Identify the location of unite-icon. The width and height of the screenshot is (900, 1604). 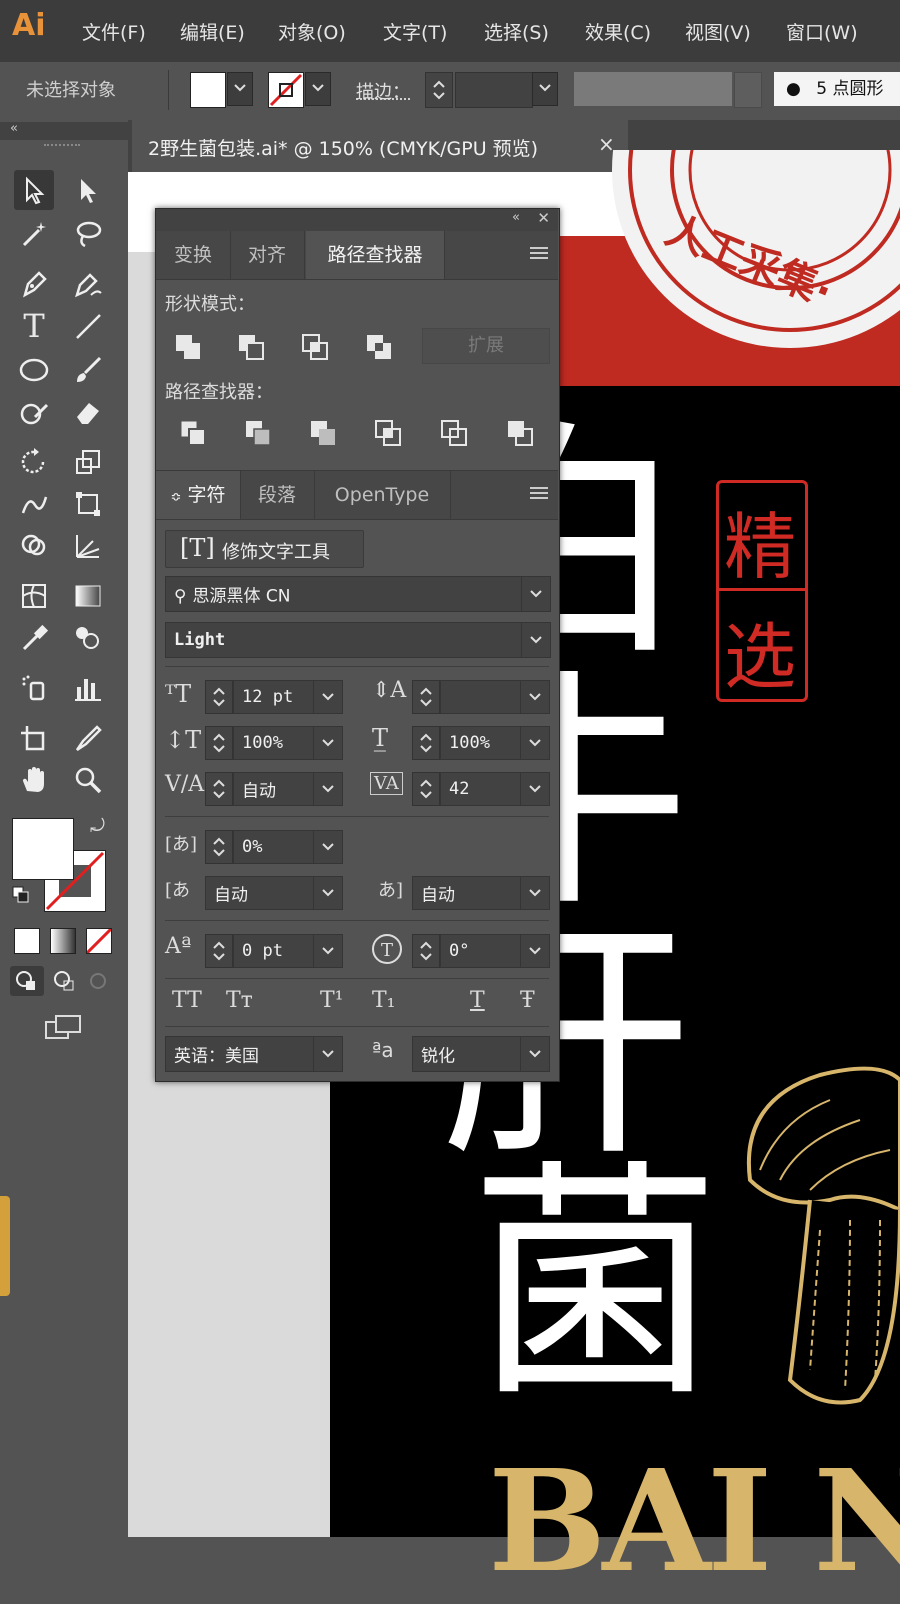
(188, 347).